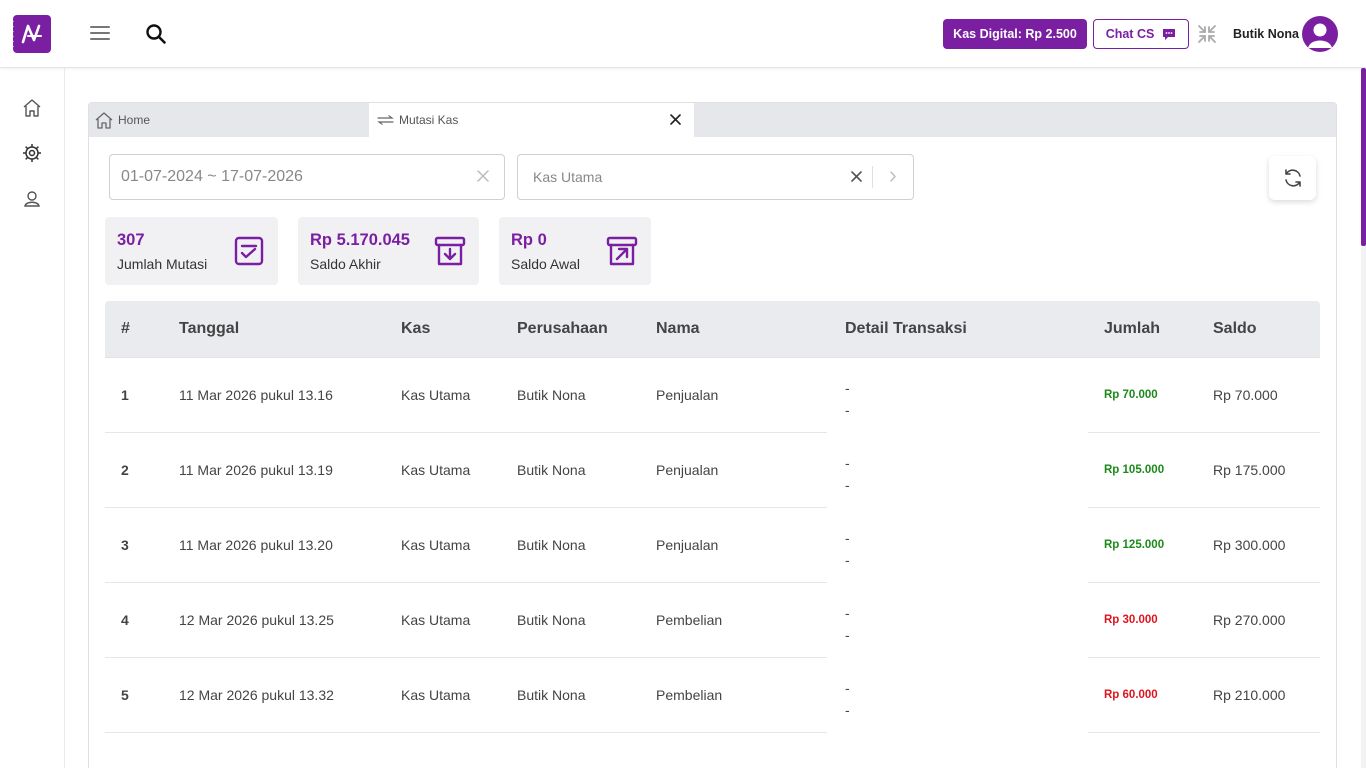  Describe the element at coordinates (12, 34) in the screenshot. I see `logo-notch-decoration` at that location.